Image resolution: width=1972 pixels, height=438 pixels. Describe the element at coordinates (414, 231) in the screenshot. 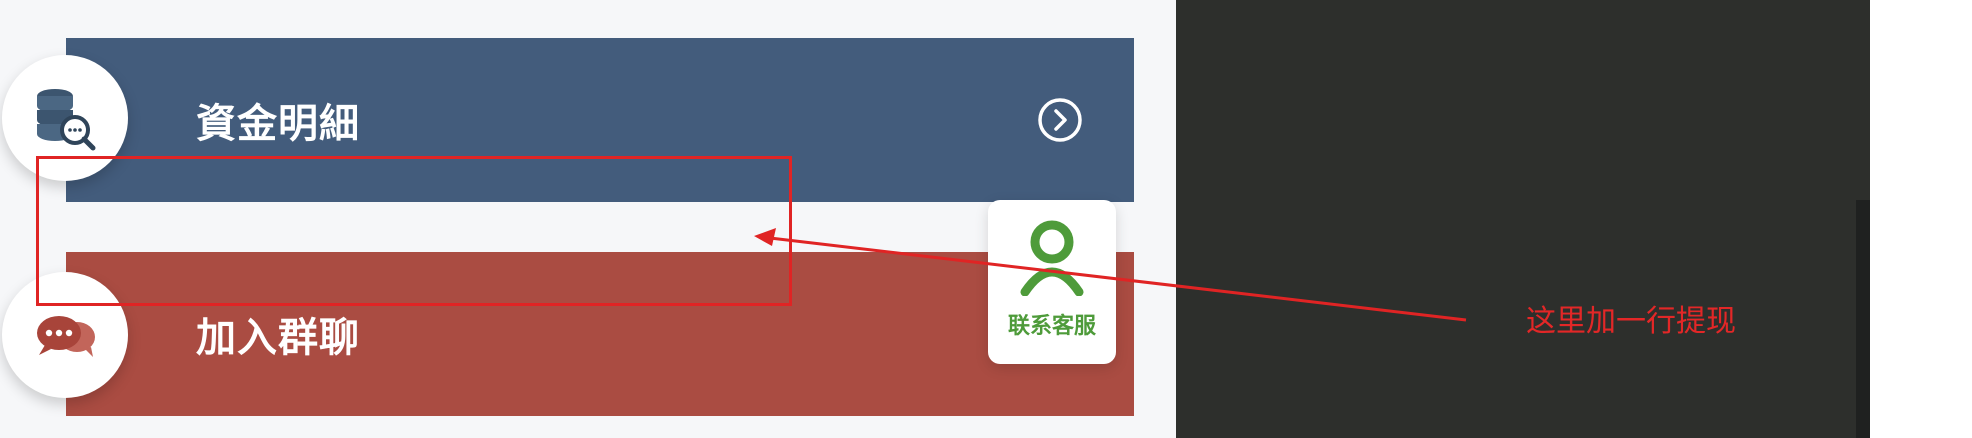

I see `annotation-highlight-box` at that location.